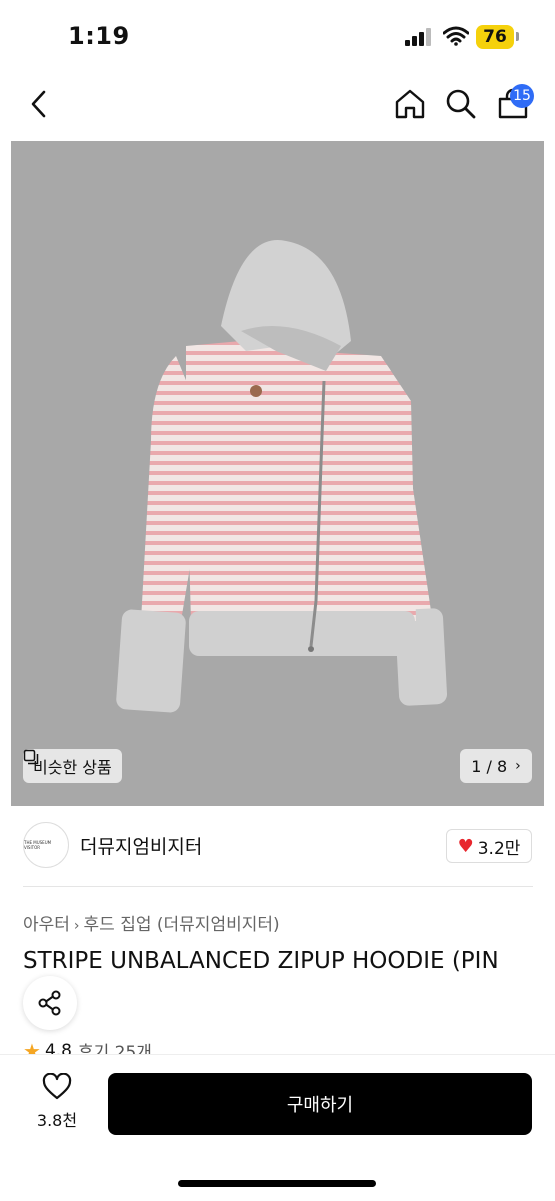  I want to click on breadcrumb: 아우터 › 후드 집업 (더뮤지엄비지터), so click(151, 922).